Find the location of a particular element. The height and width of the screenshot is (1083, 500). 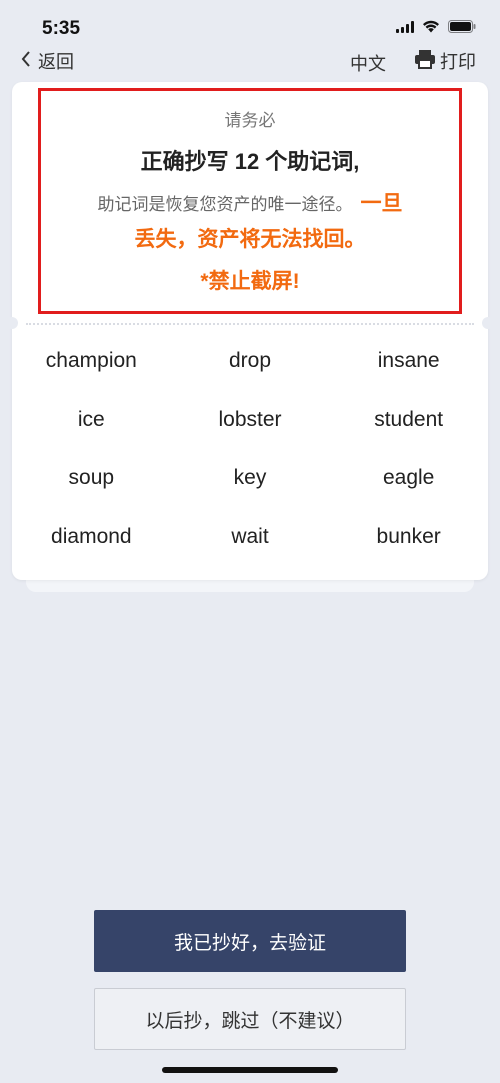

mnemonic-word: champion is located at coordinates (91, 361).